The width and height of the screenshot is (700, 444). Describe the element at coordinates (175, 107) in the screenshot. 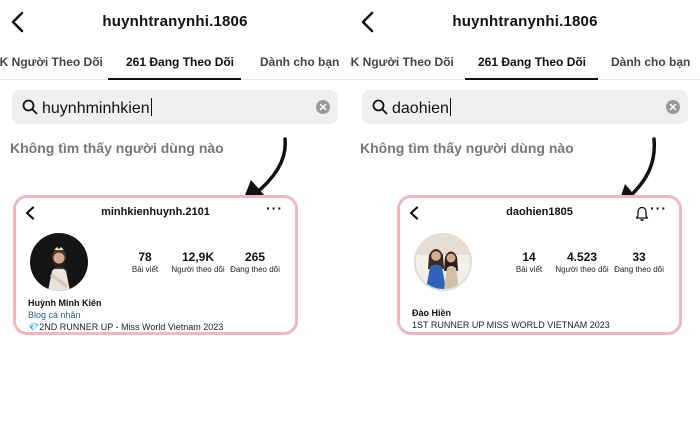

I see `search-bar: huynhminhkien` at that location.